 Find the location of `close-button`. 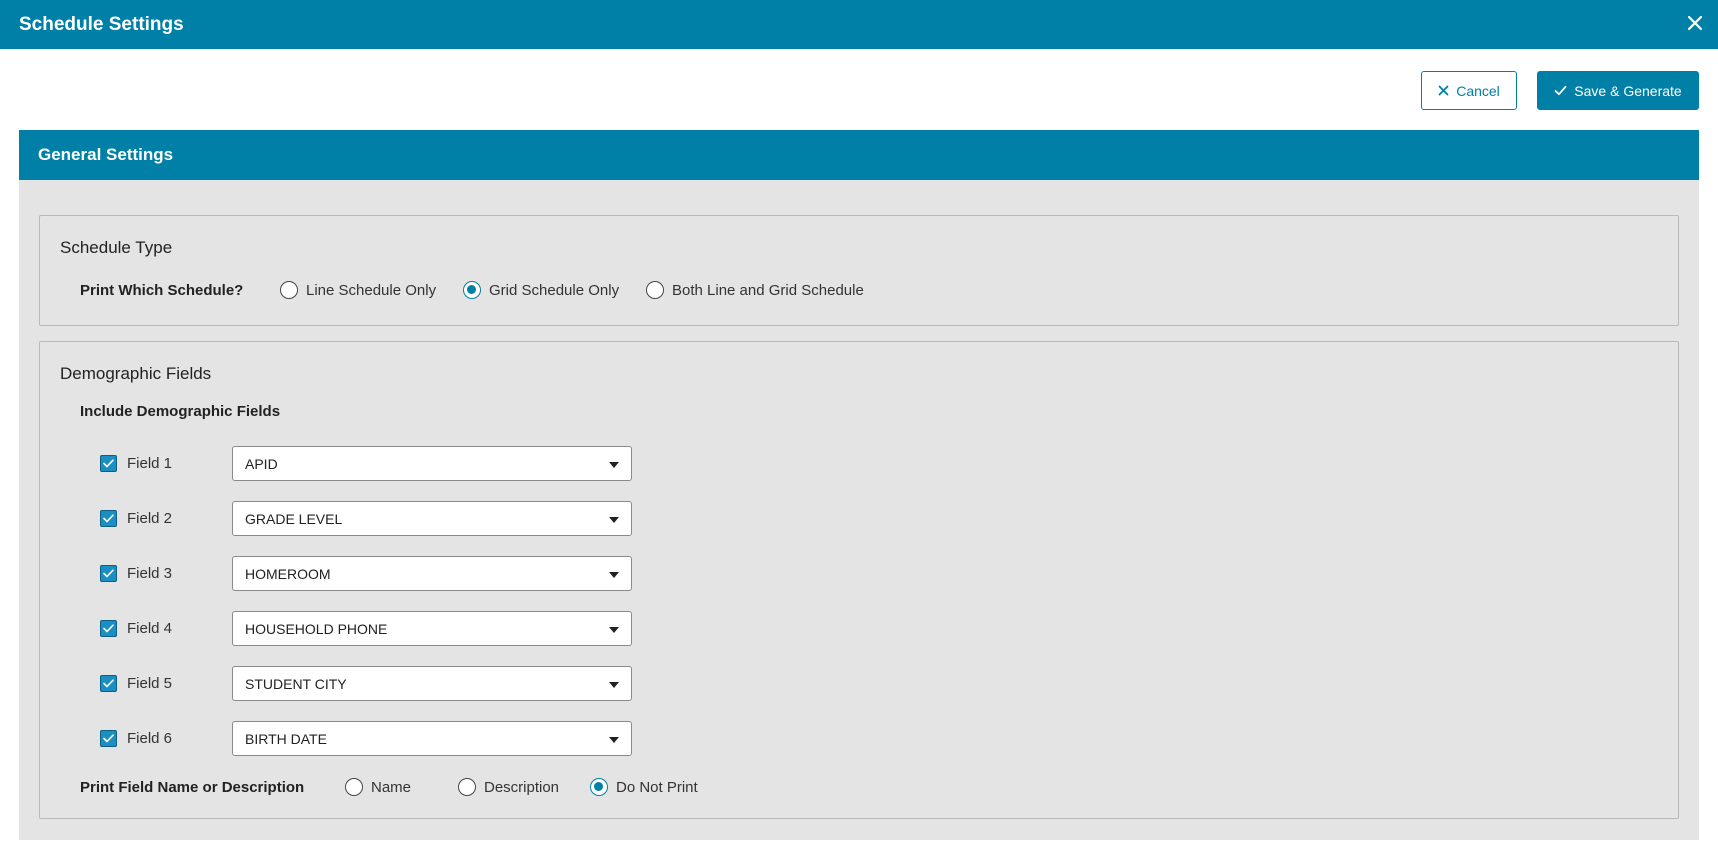

close-button is located at coordinates (1695, 23).